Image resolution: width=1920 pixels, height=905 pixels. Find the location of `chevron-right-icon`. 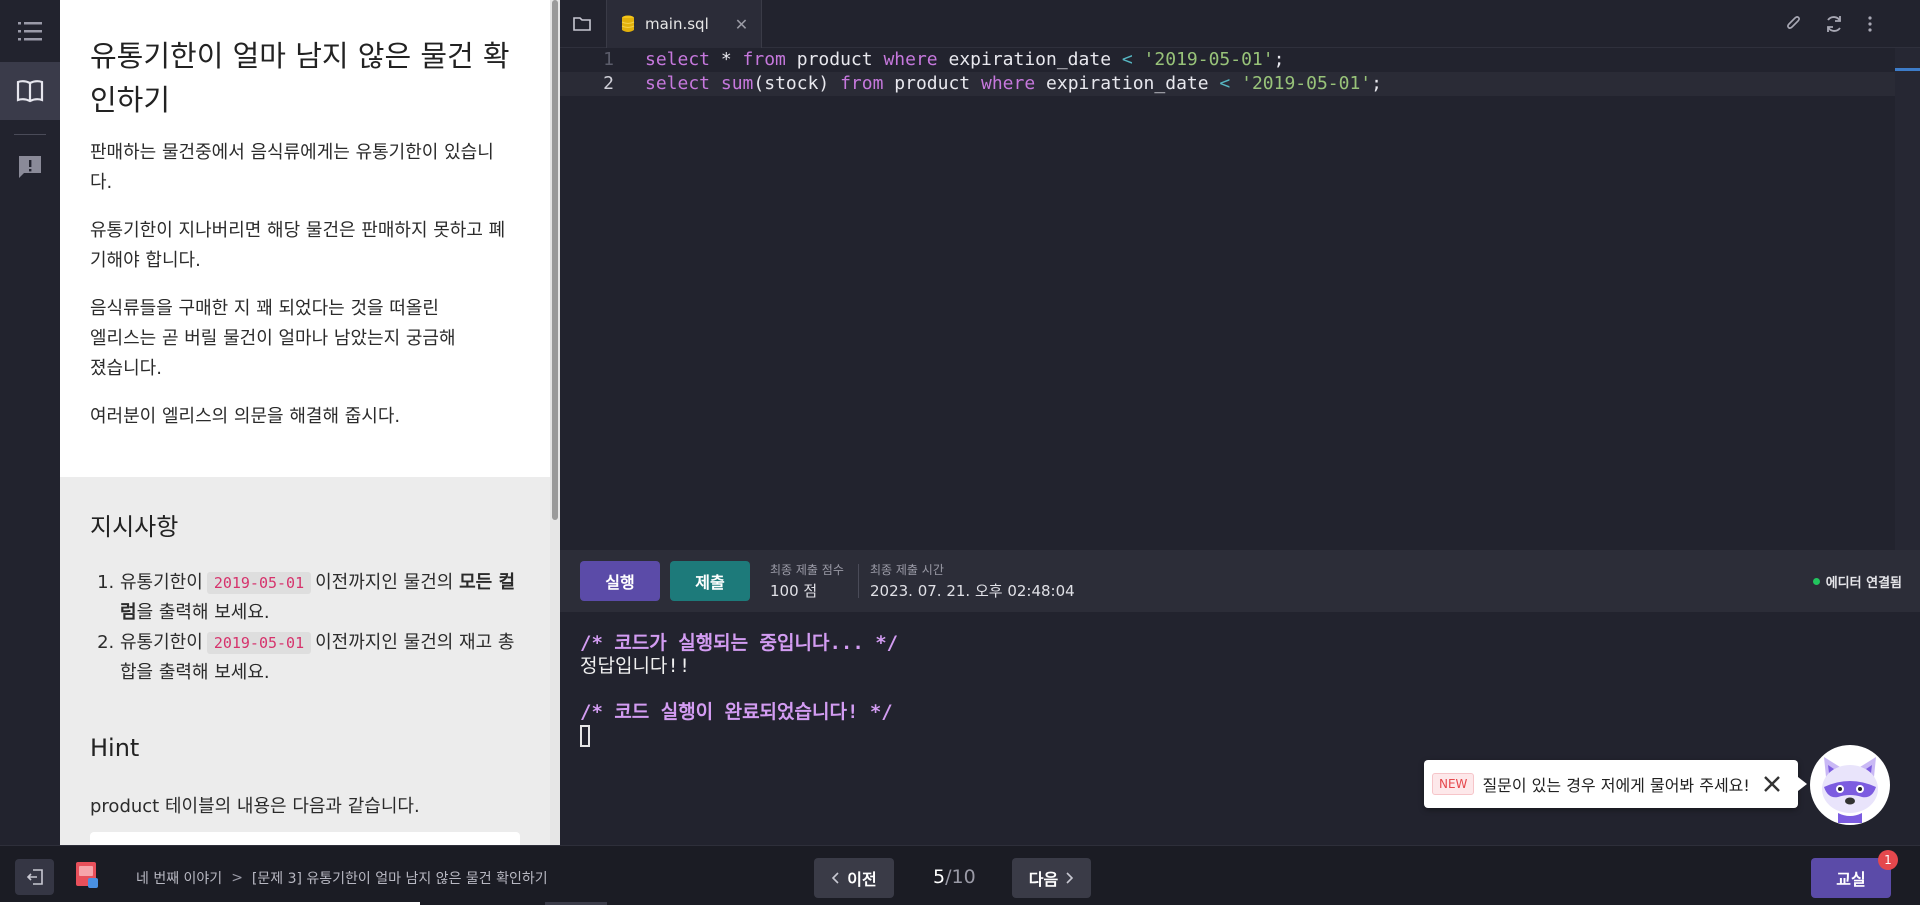

chevron-right-icon is located at coordinates (1070, 878).